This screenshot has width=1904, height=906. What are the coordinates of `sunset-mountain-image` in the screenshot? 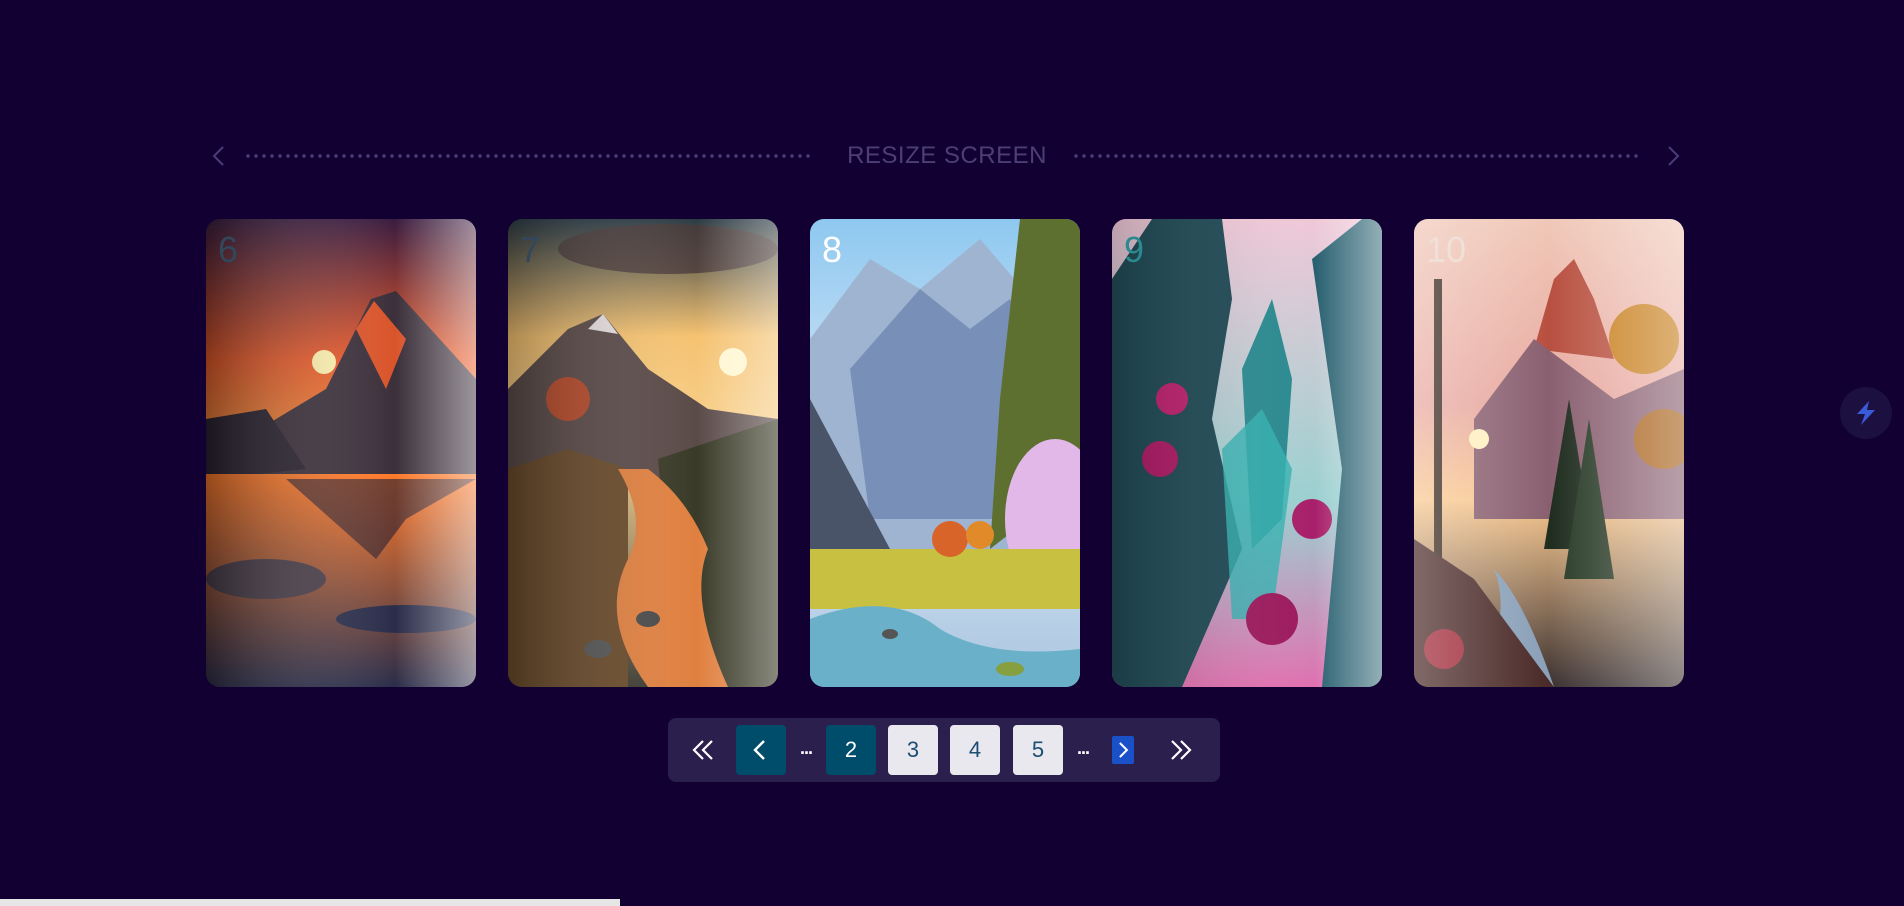 It's located at (341, 453).